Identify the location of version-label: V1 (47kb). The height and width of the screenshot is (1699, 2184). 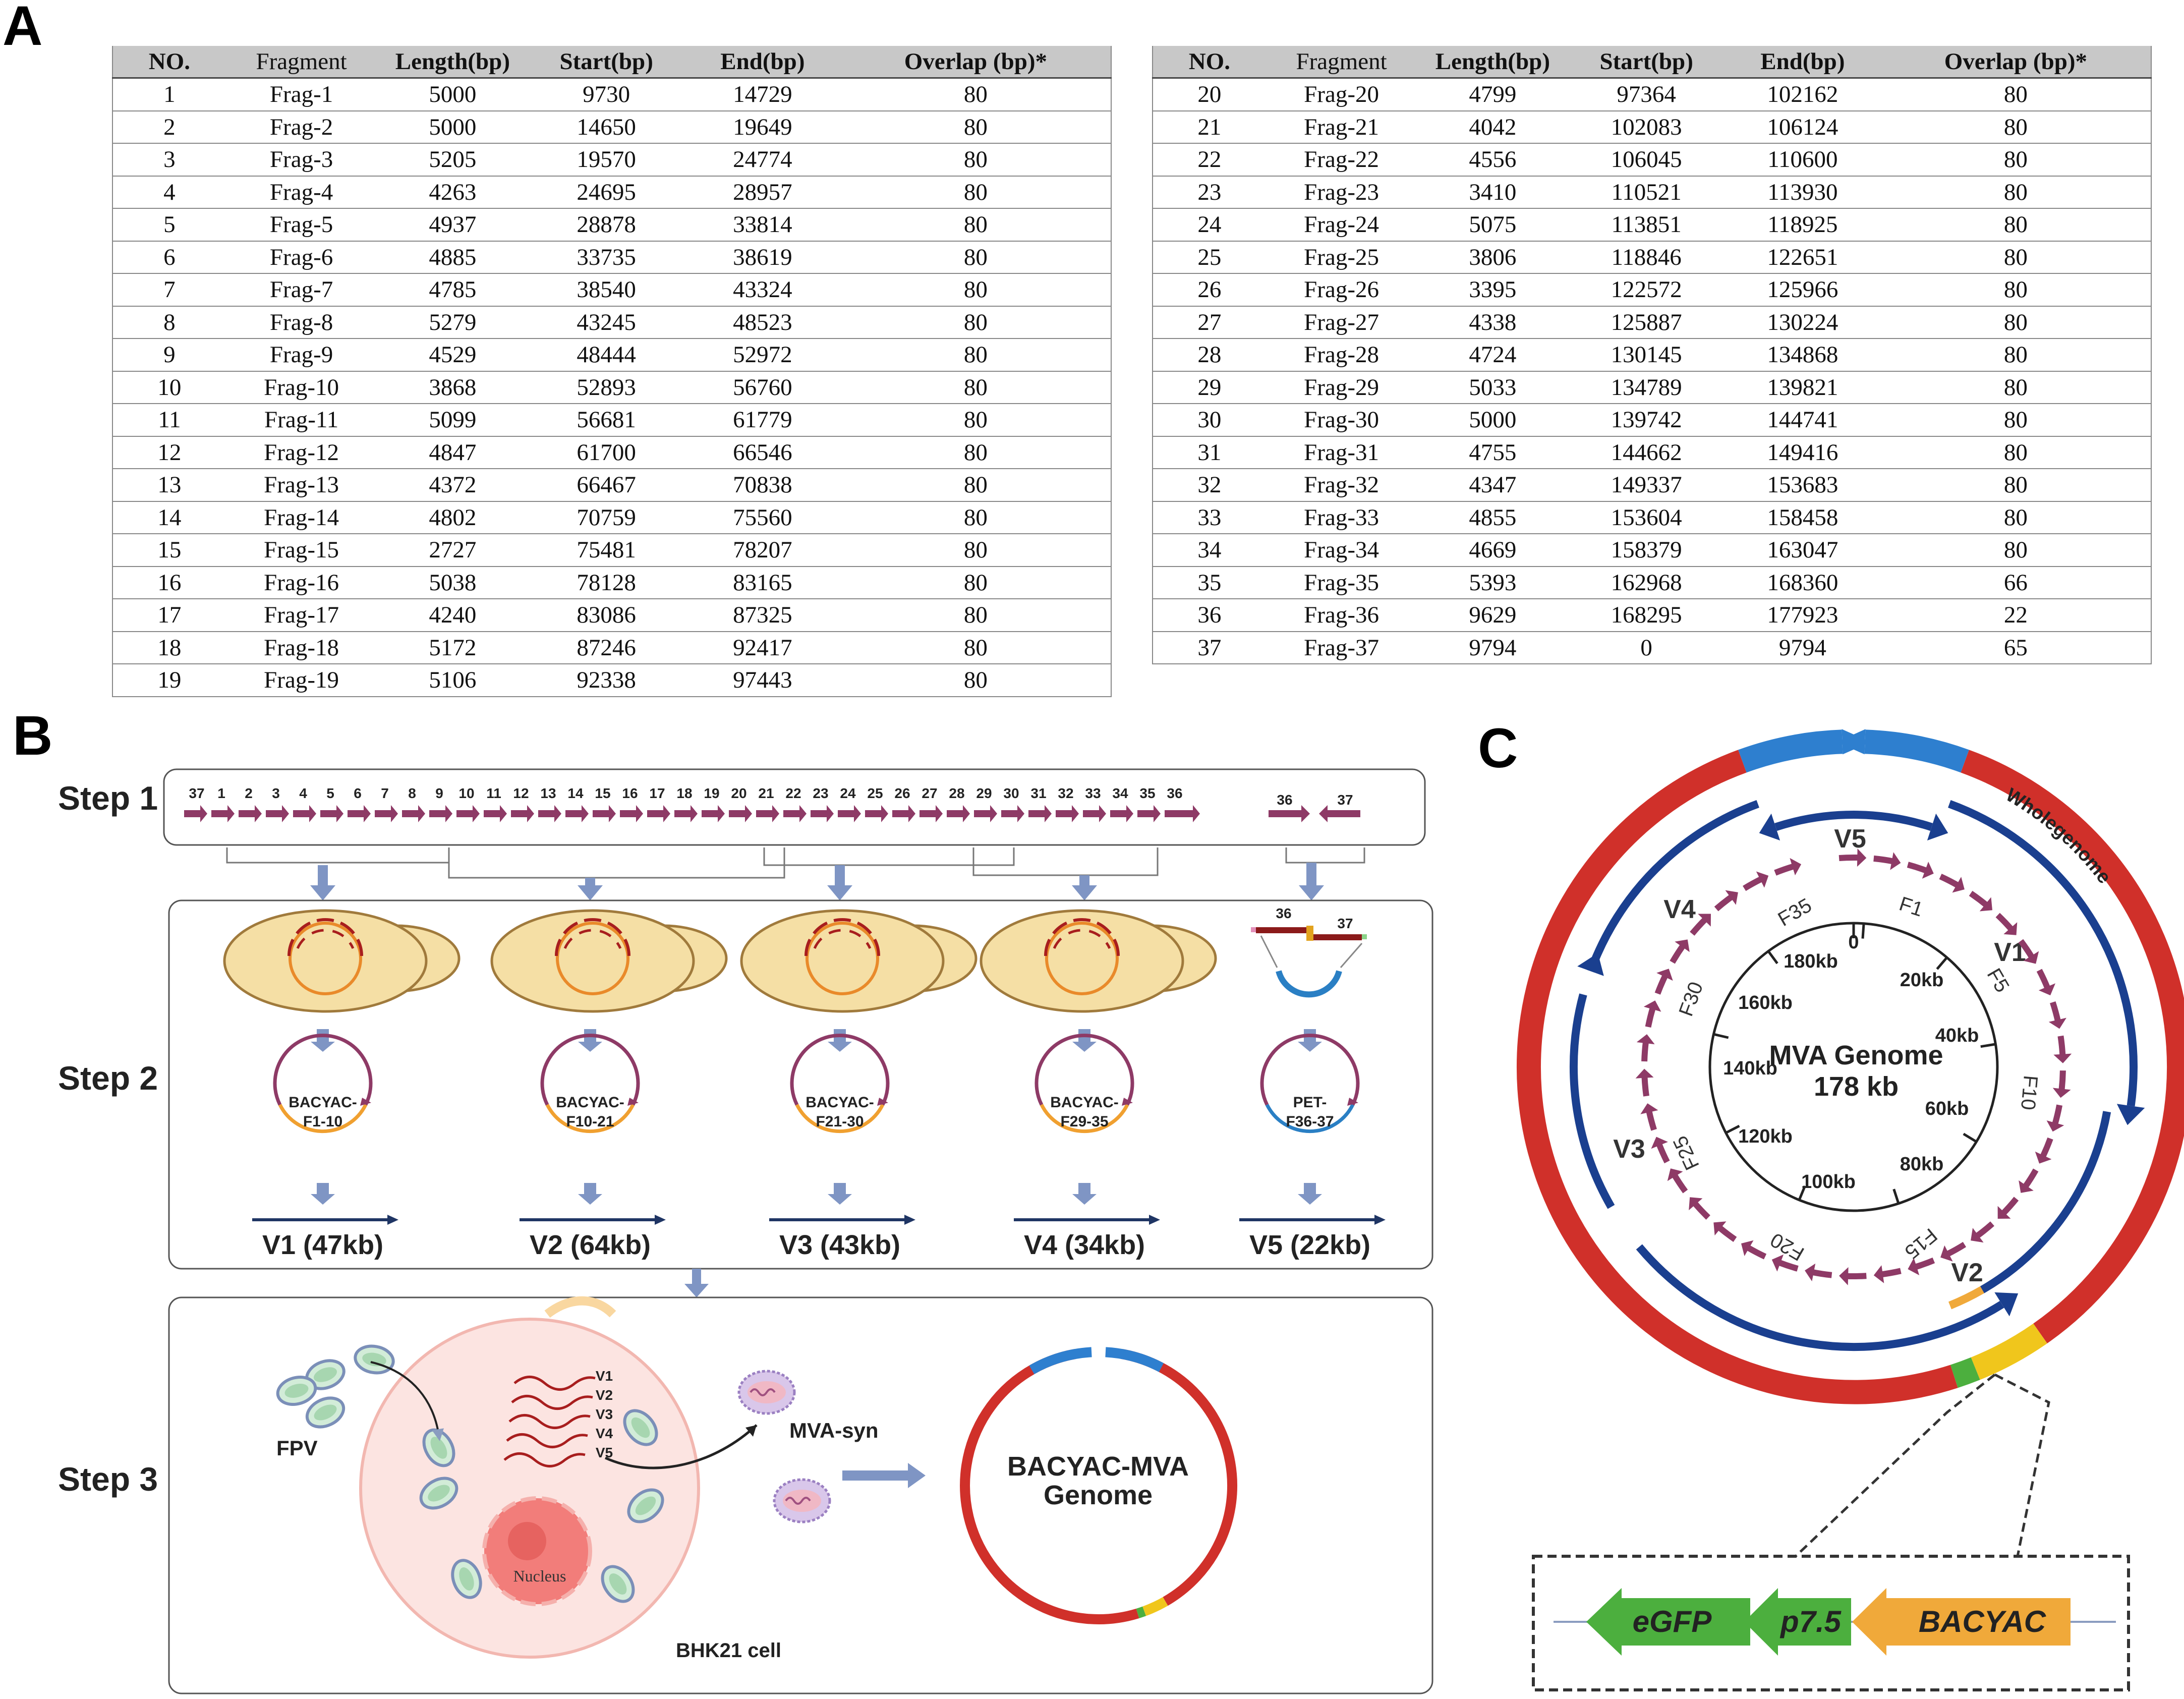
(322, 1245).